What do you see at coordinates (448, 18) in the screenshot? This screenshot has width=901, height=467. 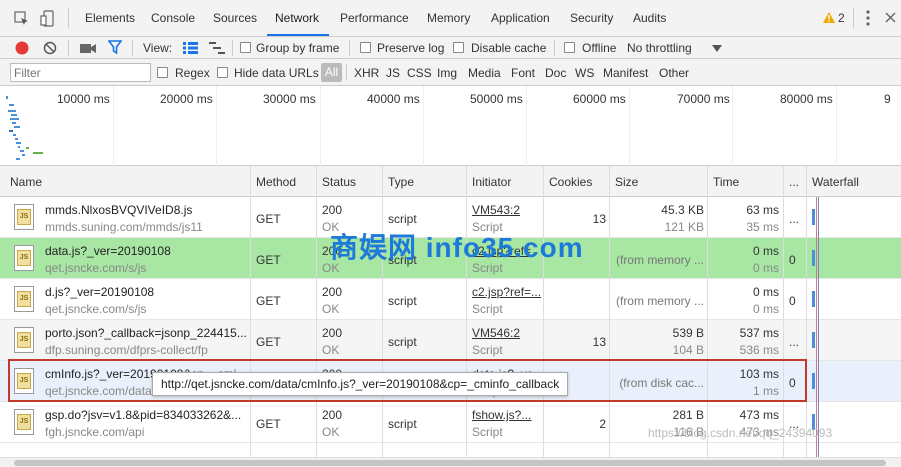 I see `tab-memory: Memory` at bounding box center [448, 18].